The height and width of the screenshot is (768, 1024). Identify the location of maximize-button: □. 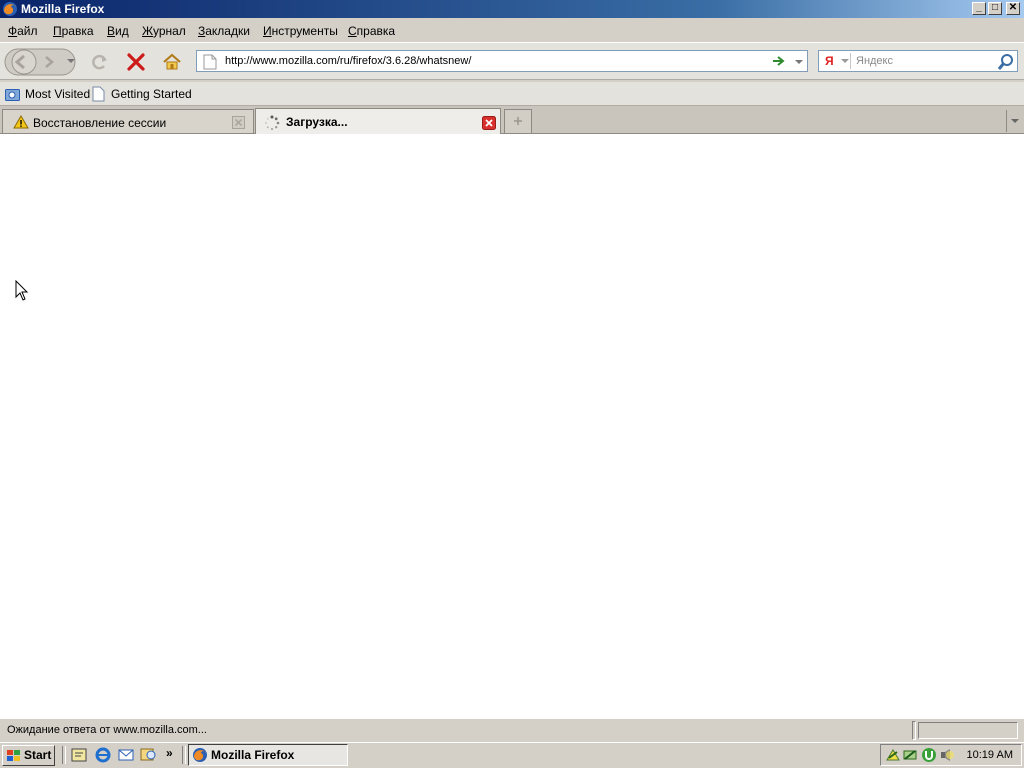
(995, 8).